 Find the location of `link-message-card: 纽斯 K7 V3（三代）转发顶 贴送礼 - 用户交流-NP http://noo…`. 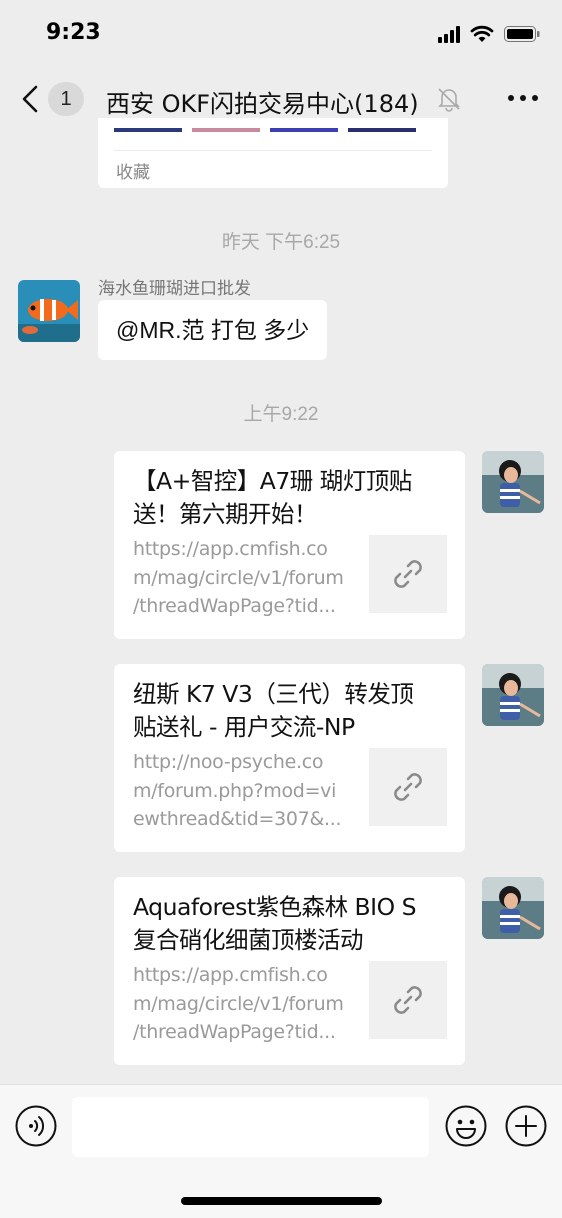

link-message-card: 纽斯 K7 V3（三代）转发顶 贴送礼 - 用户交流-NP http://noo… is located at coordinates (289, 758).